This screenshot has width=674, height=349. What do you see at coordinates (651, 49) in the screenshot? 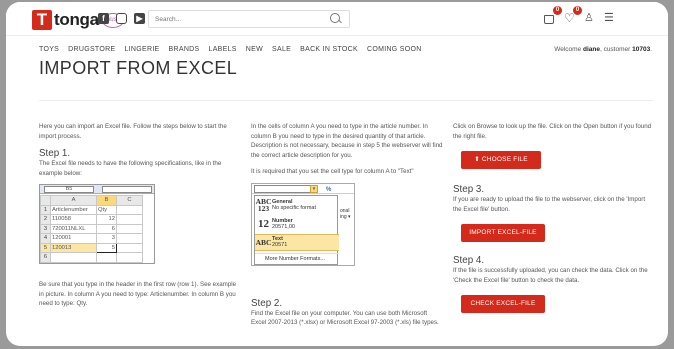
I see `welcome-suffix: .` at bounding box center [651, 49].